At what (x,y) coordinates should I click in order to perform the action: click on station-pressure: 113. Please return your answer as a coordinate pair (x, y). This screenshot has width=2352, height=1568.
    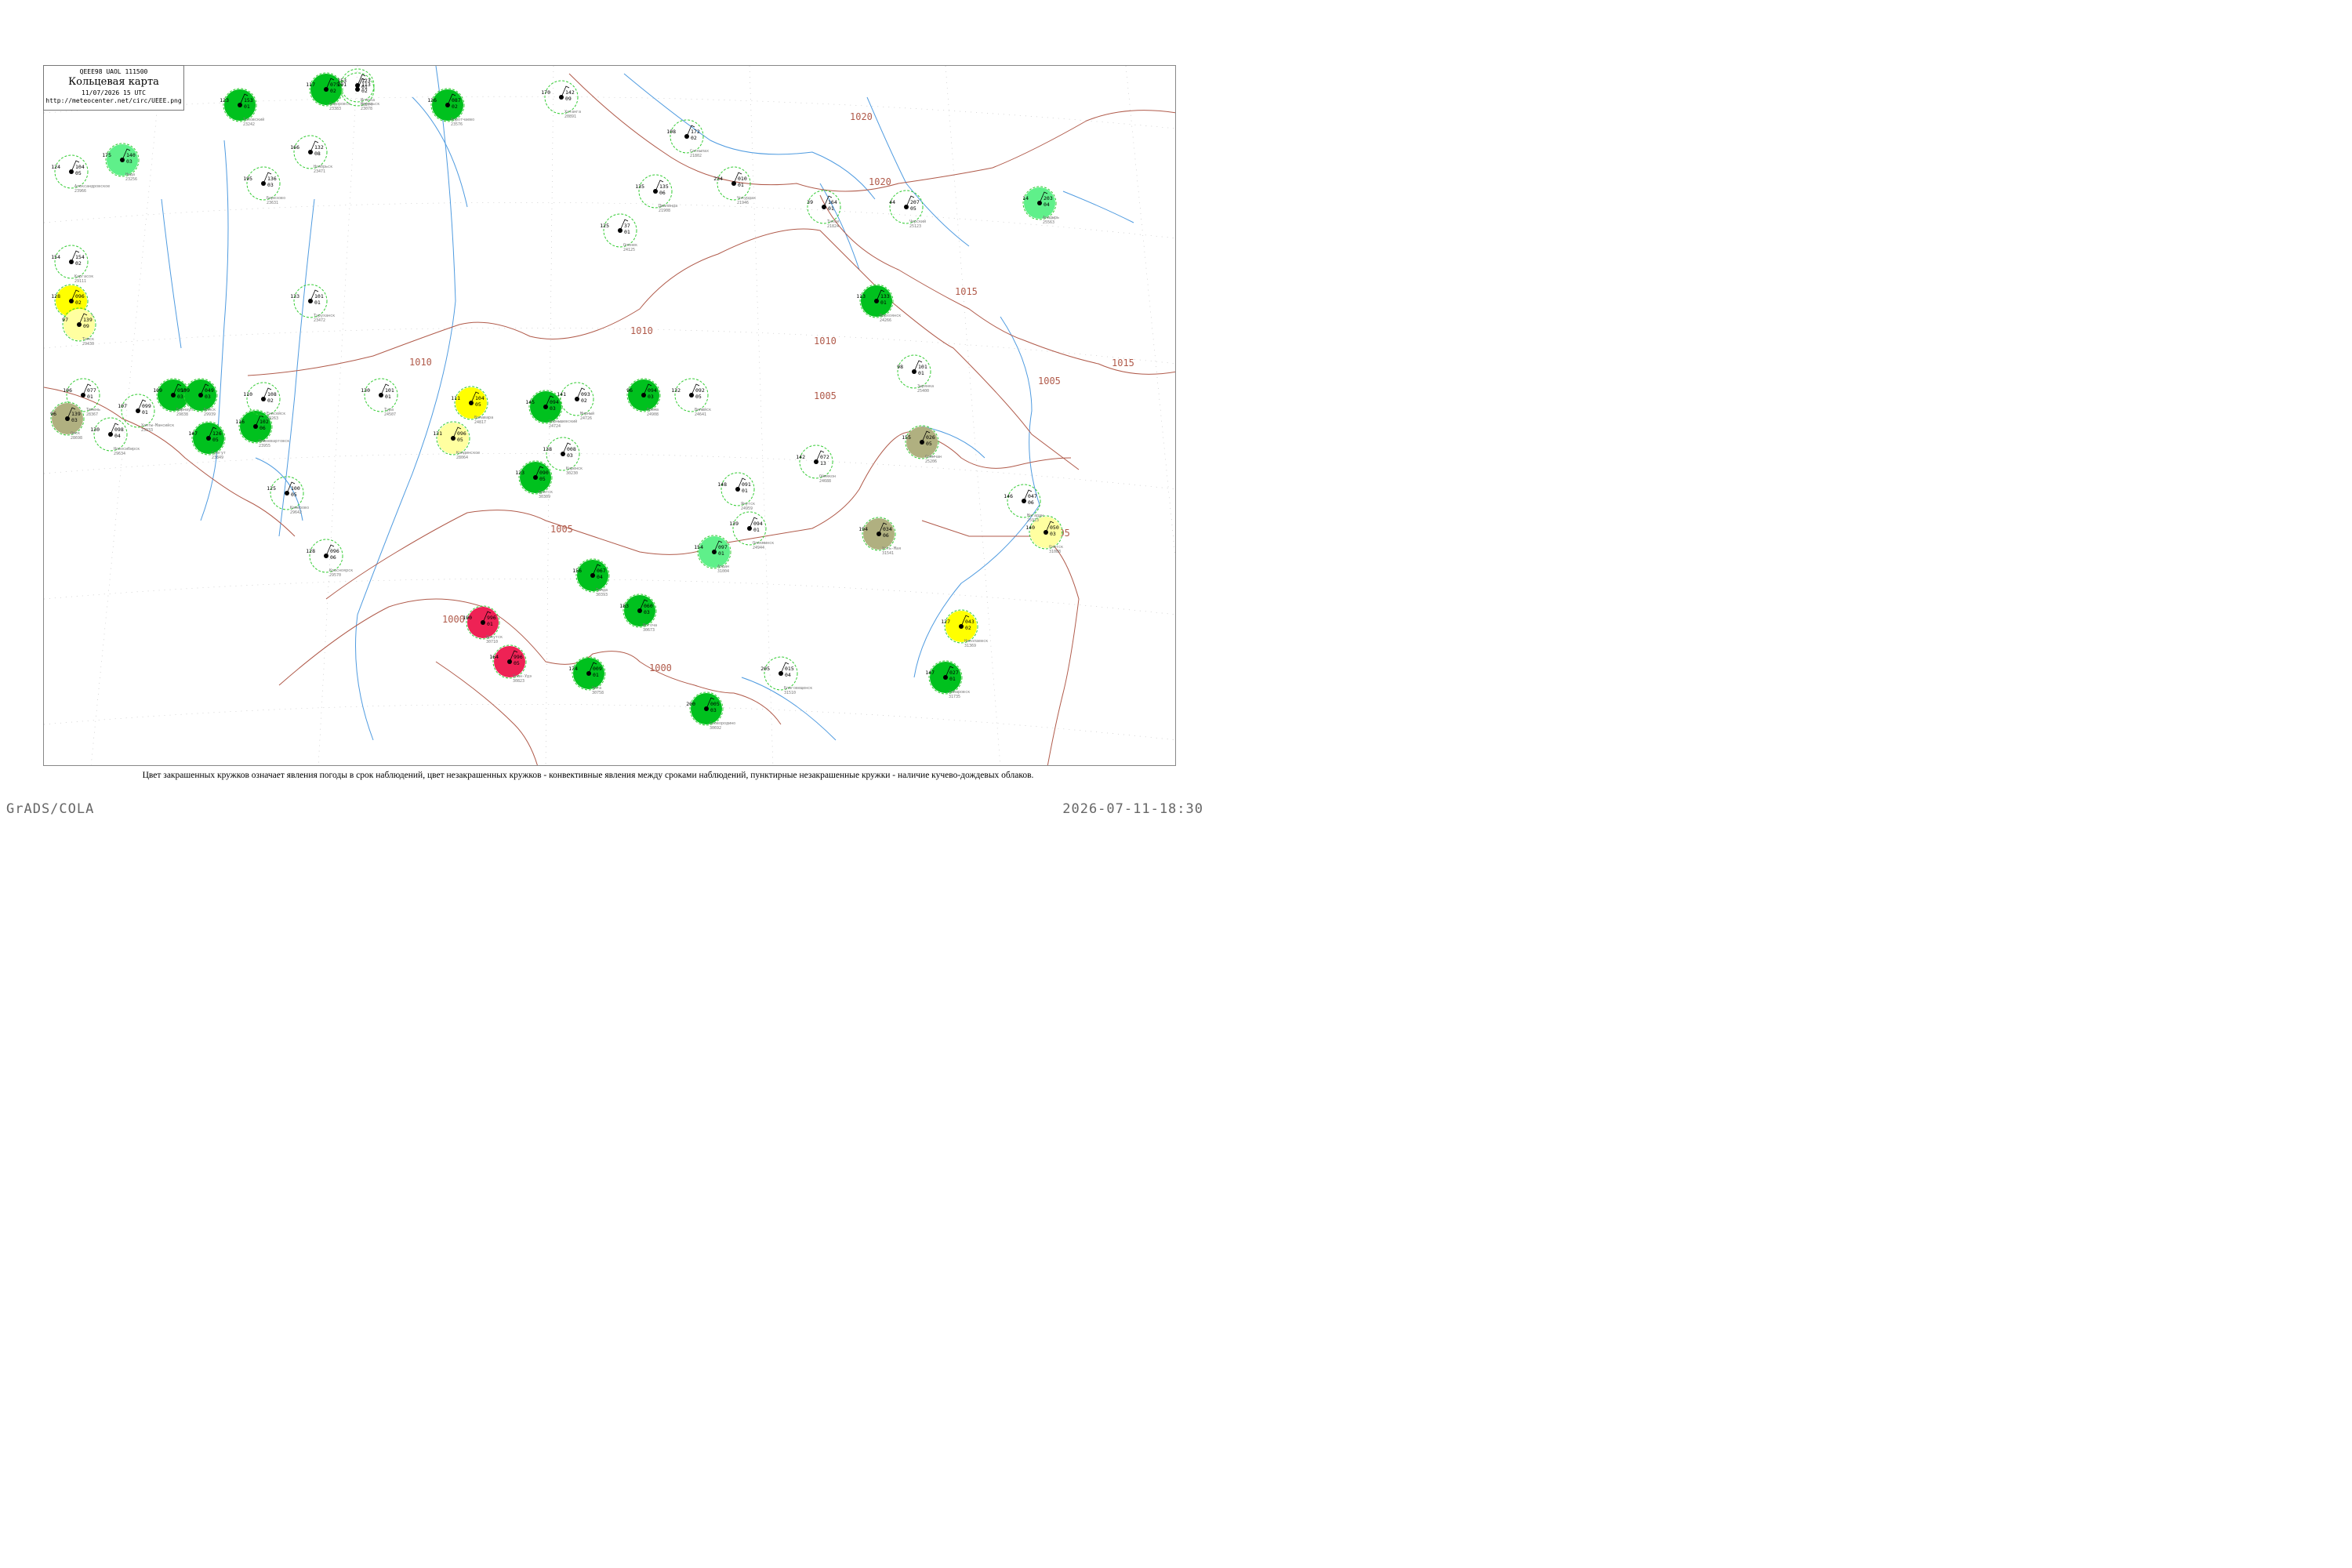
    Looking at the image, I should click on (366, 85).